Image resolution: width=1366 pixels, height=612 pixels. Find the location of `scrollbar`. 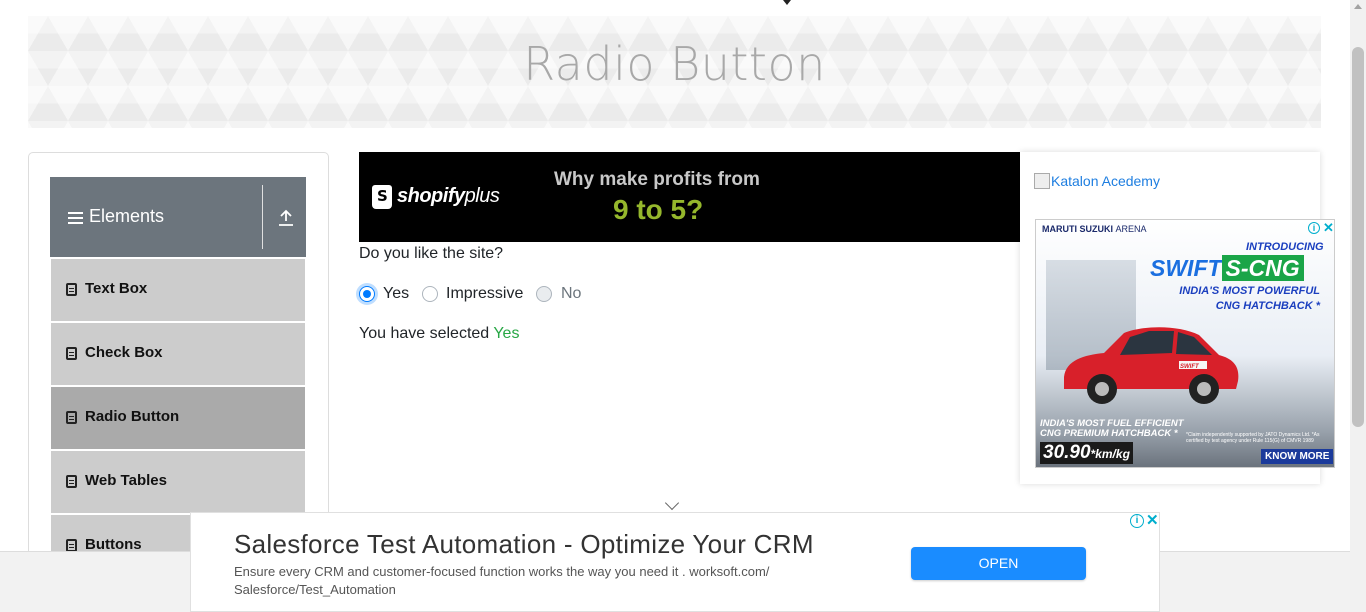

scrollbar is located at coordinates (1358, 306).